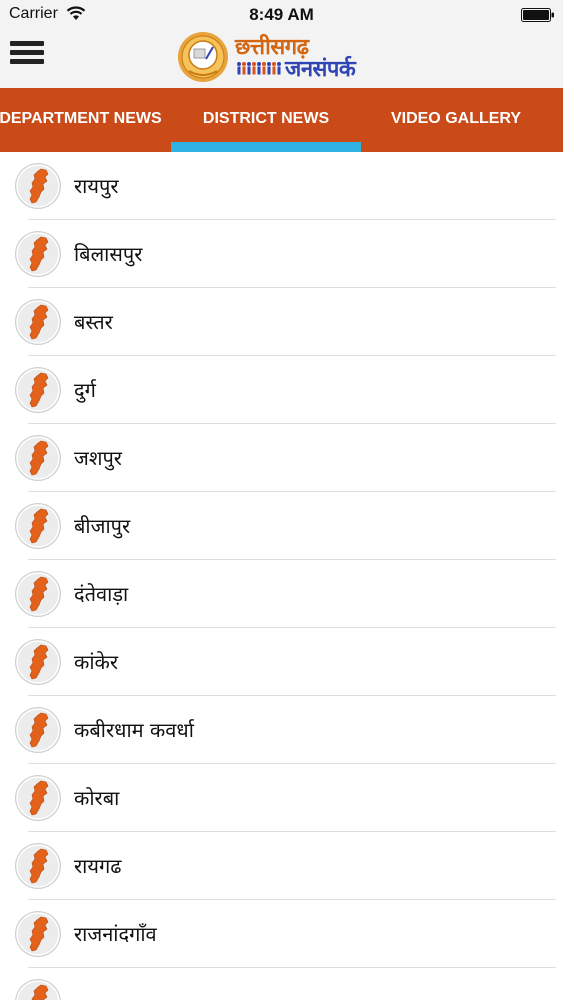  I want to click on district-list-item: बीजापुर, so click(281, 526).